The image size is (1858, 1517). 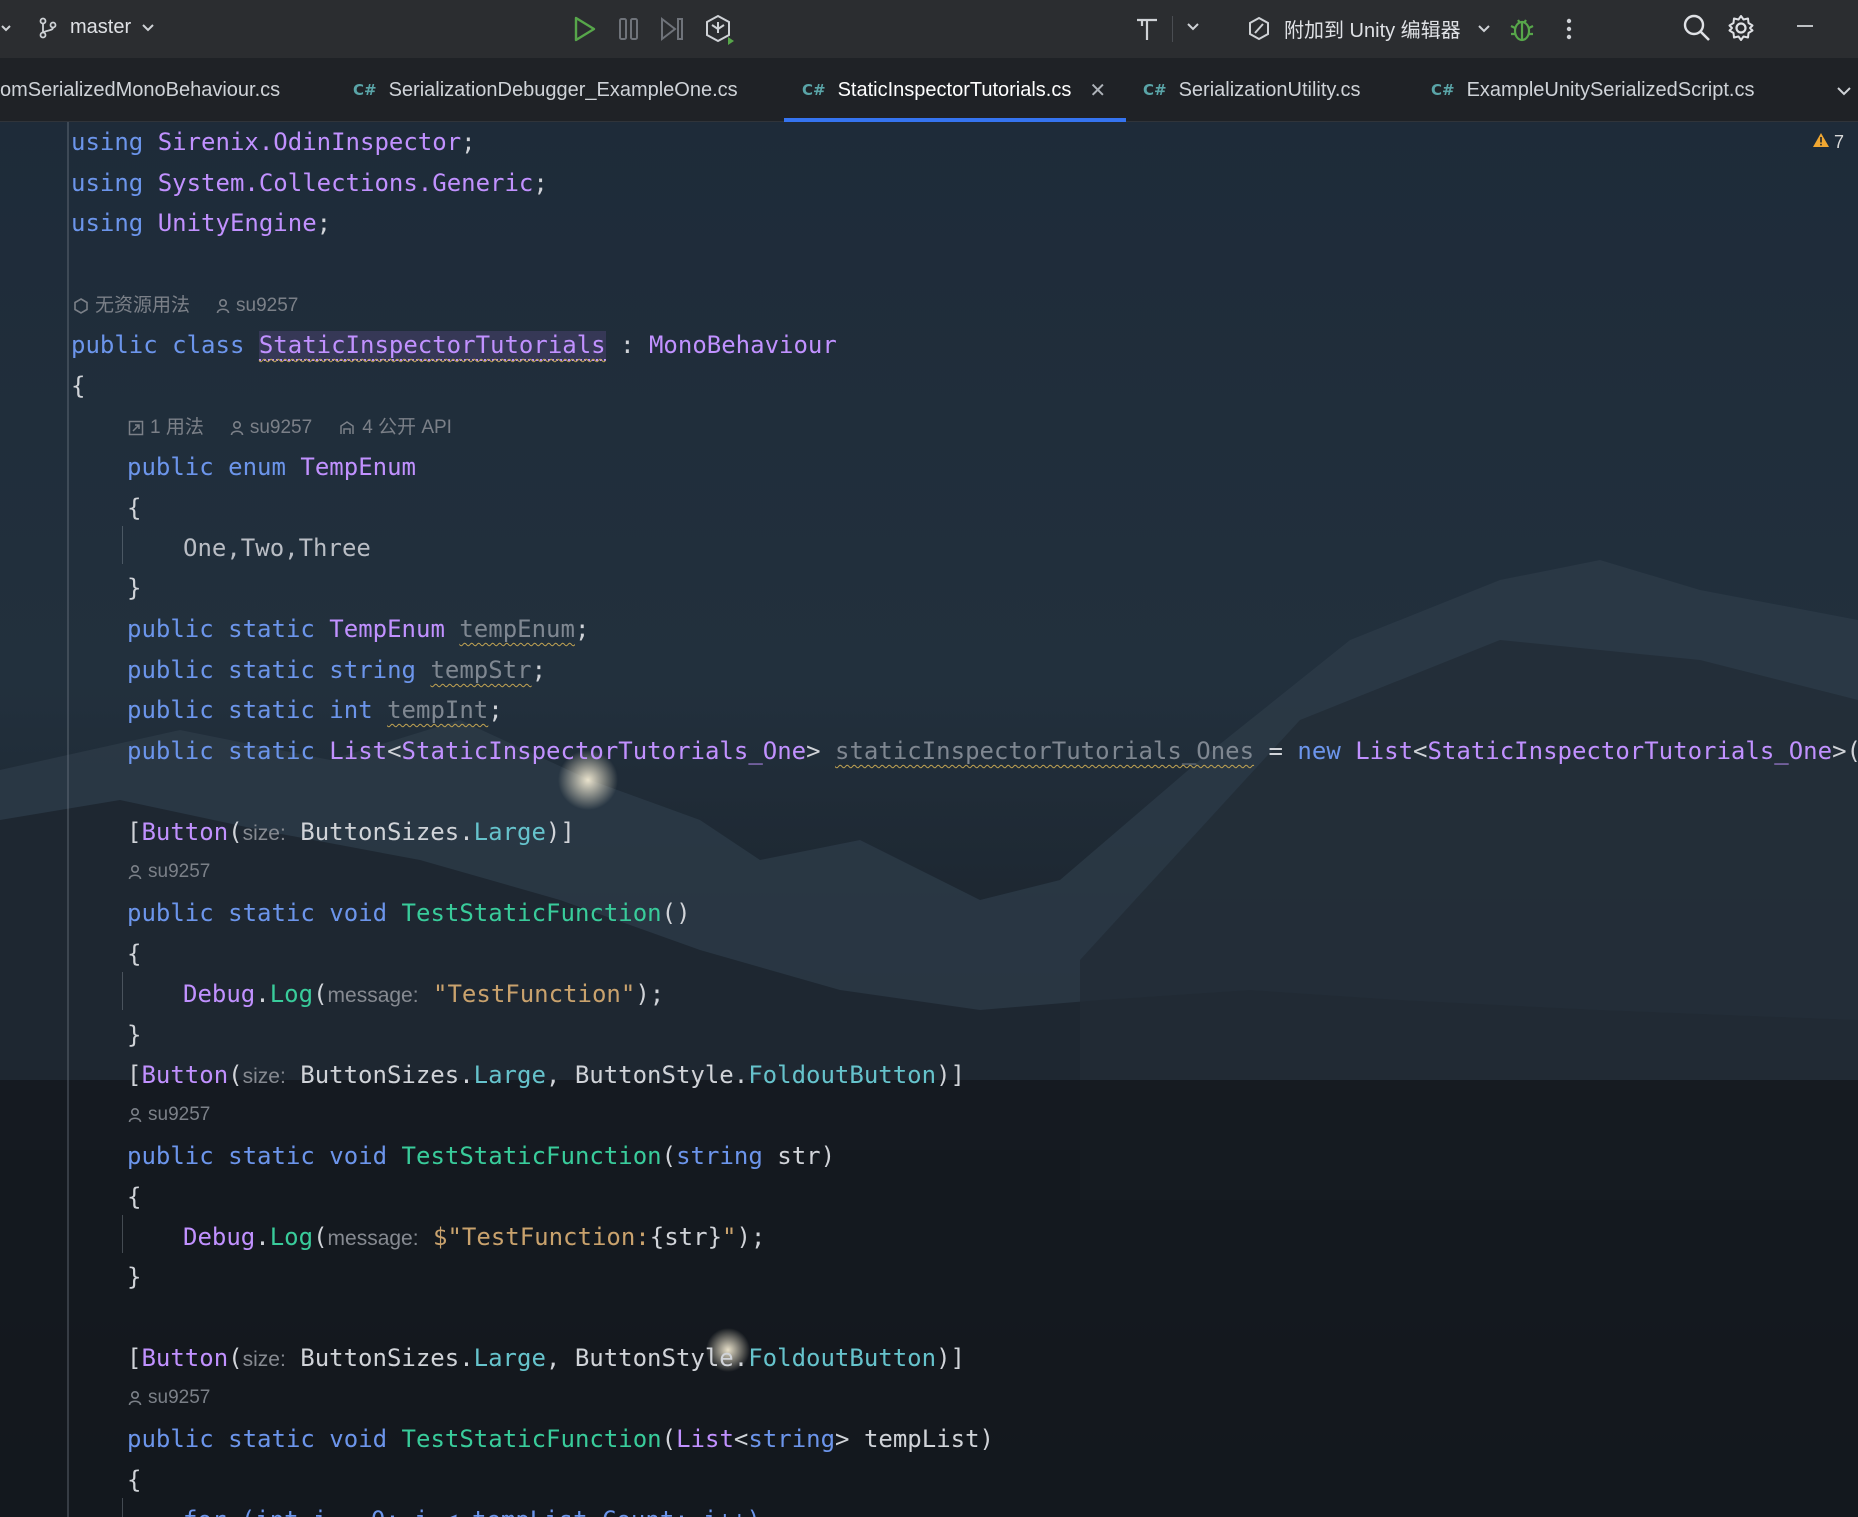 What do you see at coordinates (271, 467) in the screenshot?
I see `code-line: public enum TempEnum` at bounding box center [271, 467].